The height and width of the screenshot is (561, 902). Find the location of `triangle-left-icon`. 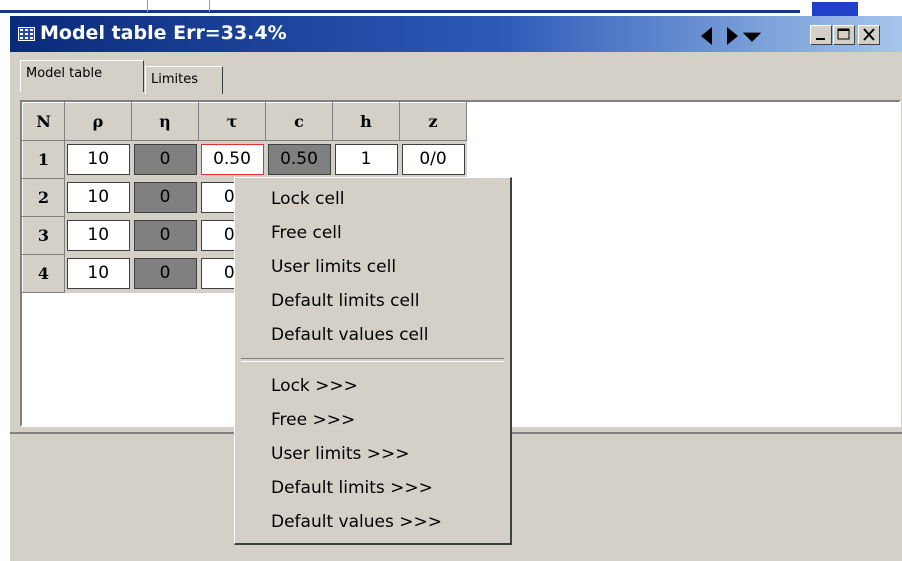

triangle-left-icon is located at coordinates (708, 36).